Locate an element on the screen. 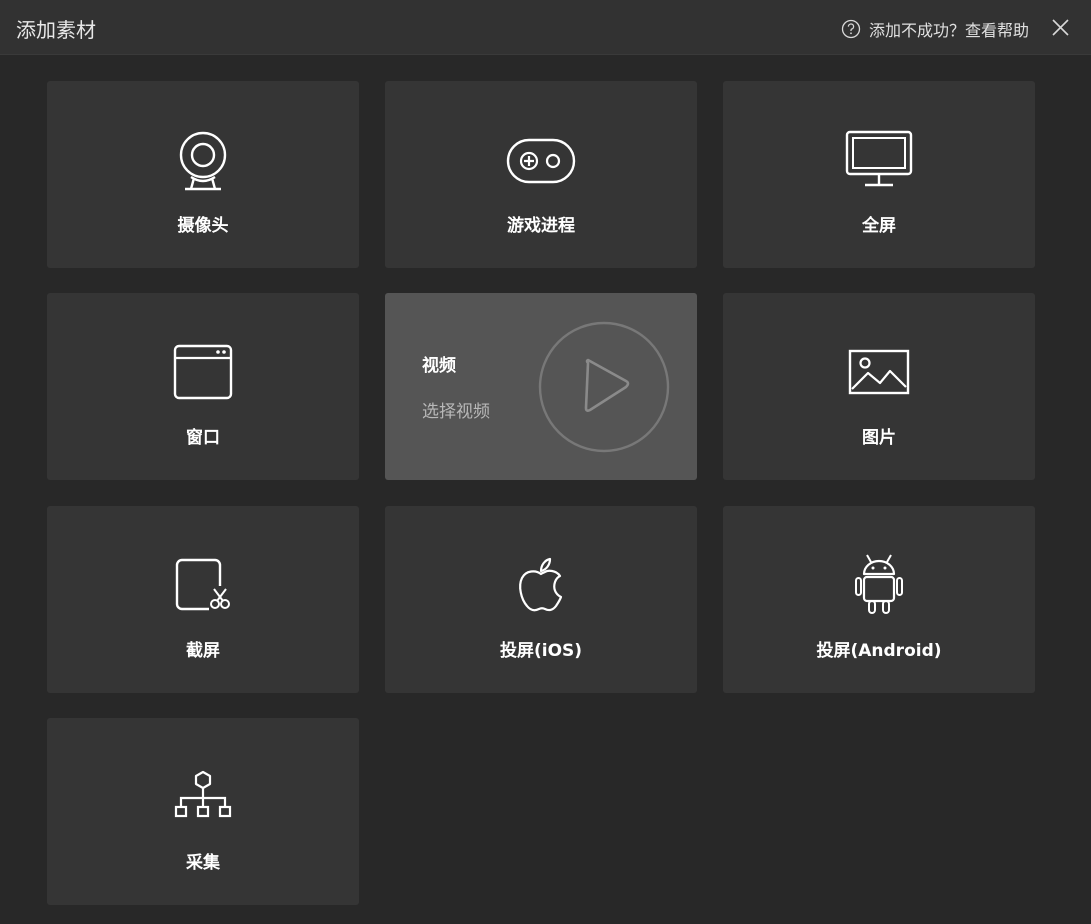 The image size is (1091, 924). tile-video: 视频 选择视频 is located at coordinates (541, 386).